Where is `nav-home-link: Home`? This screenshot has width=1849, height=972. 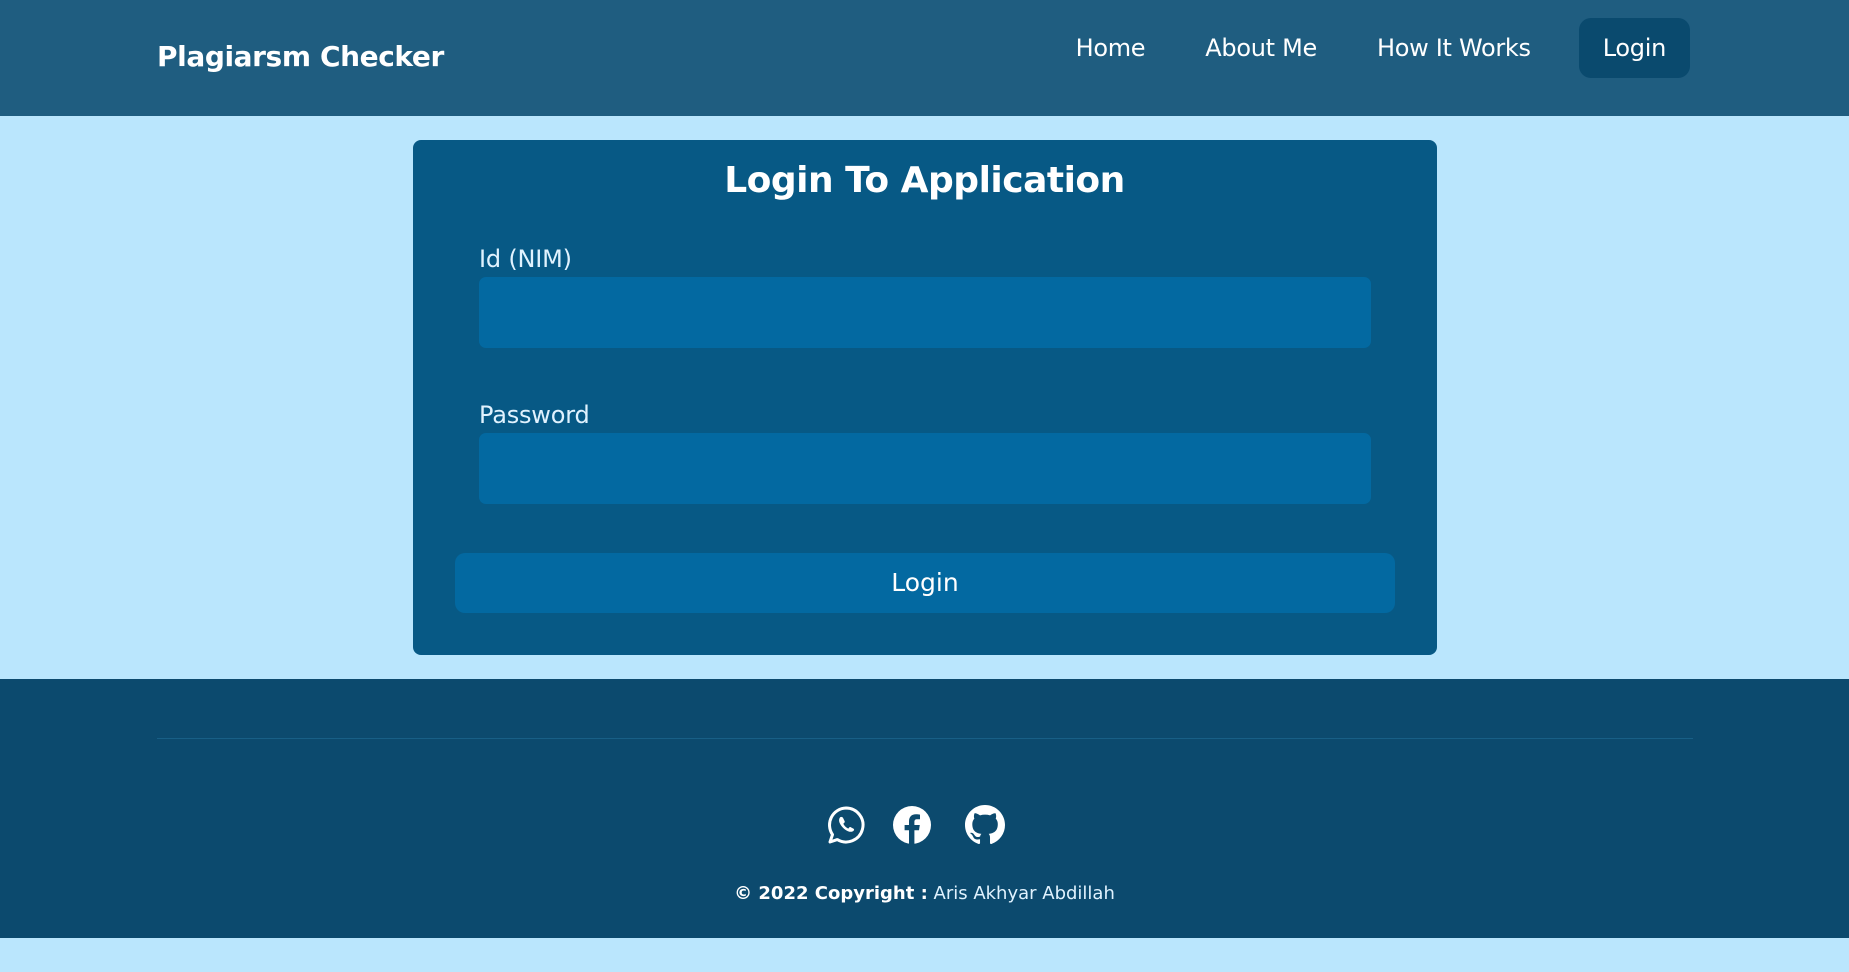
nav-home-link: Home is located at coordinates (1111, 48).